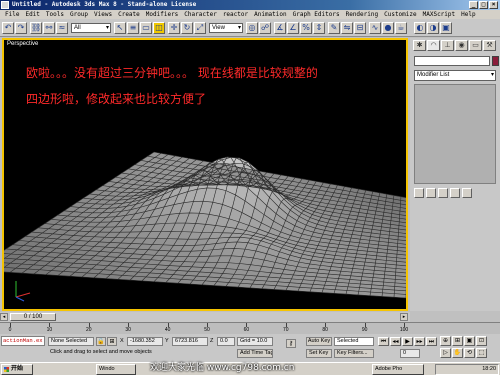 The width and height of the screenshot is (500, 375). Describe the element at coordinates (200, 14) in the screenshot. I see `menu-character: Character` at that location.